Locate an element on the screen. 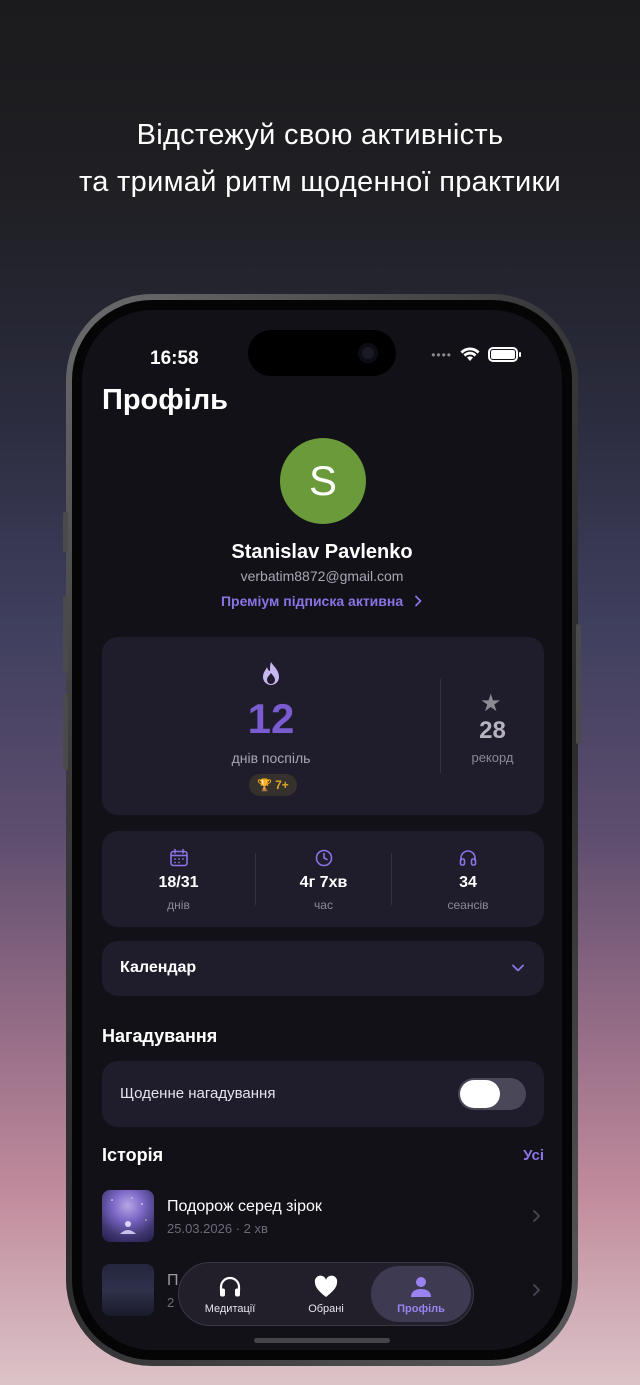 The width and height of the screenshot is (640, 1385). volume-down-button is located at coordinates (65, 732).